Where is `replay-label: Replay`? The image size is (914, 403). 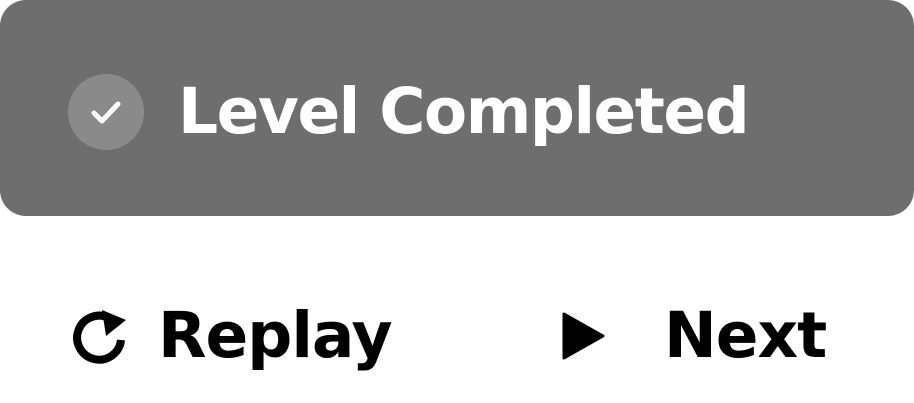 replay-label: Replay is located at coordinates (275, 335).